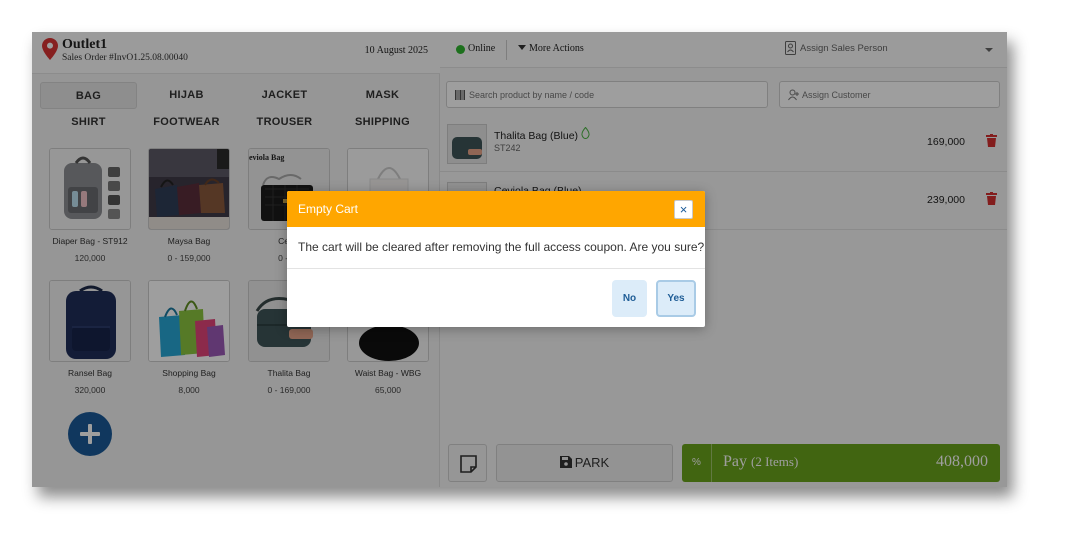  I want to click on dialog-header: Empty Cart ×, so click(496, 209).